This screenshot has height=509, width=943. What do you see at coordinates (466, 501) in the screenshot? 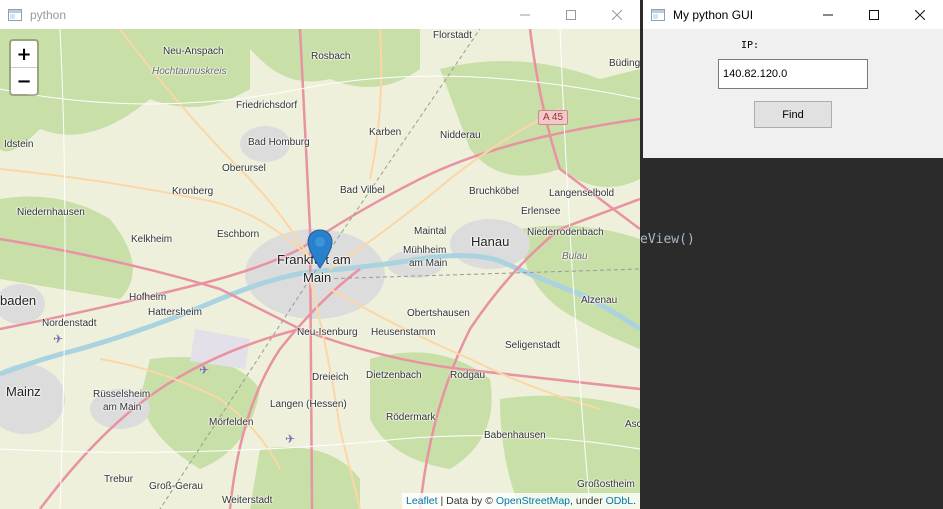
I see `attribution-text: | Data by ©` at bounding box center [466, 501].